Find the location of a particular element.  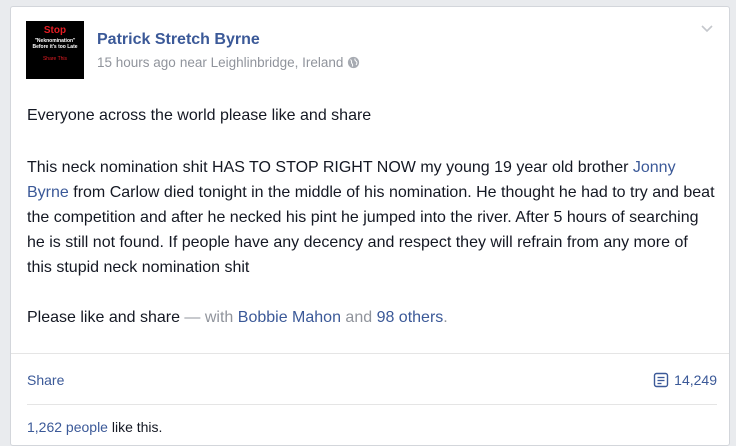

post-location: near Leighlinbridge, Ireland is located at coordinates (262, 62).